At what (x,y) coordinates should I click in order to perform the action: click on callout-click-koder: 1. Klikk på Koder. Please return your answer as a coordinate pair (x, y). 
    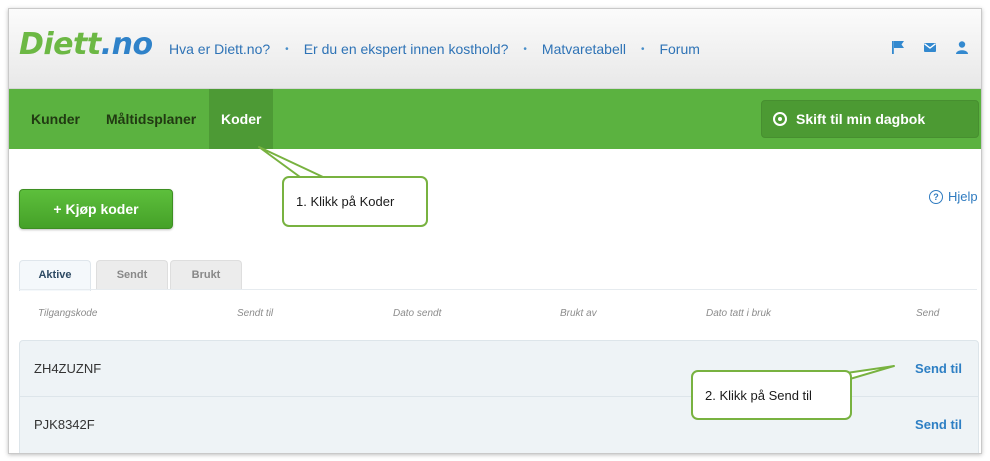
    Looking at the image, I should click on (355, 201).